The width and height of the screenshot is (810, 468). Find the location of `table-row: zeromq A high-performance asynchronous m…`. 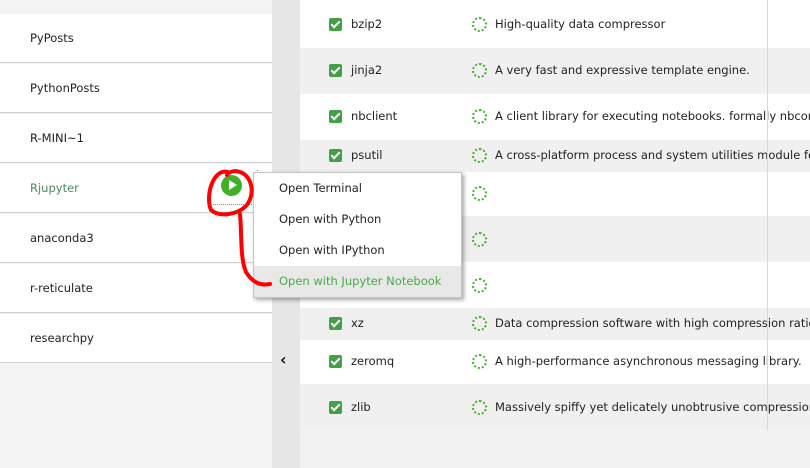

table-row: zeromq A high-performance asynchronous m… is located at coordinates (555, 362).